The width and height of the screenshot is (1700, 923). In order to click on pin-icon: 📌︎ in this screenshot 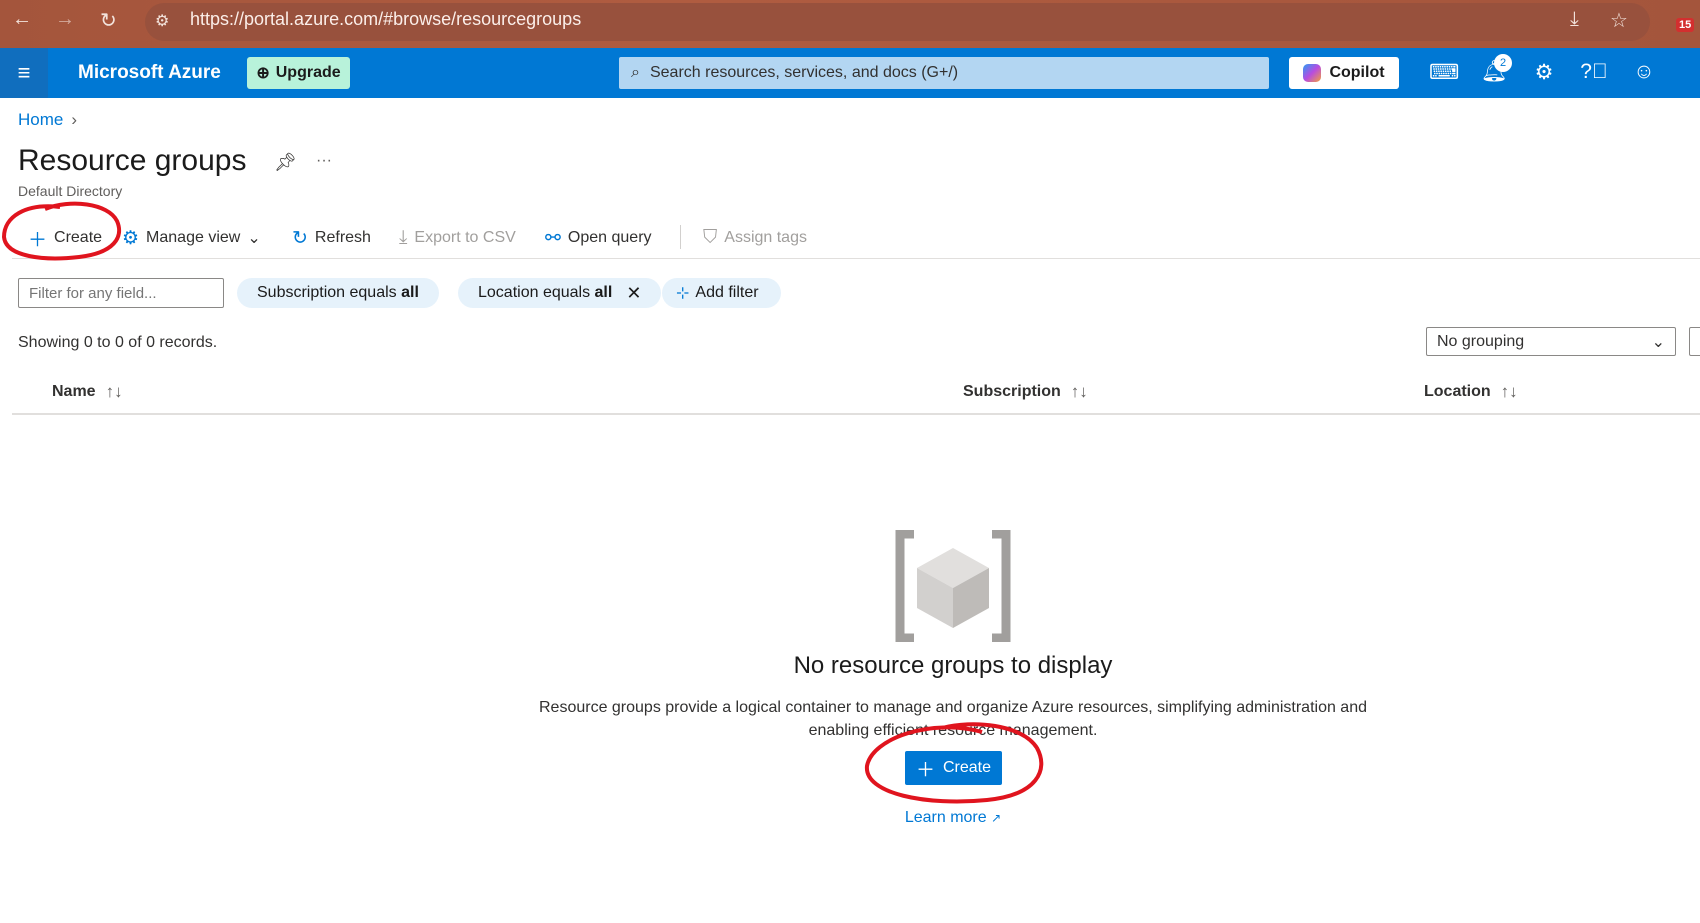, I will do `click(285, 162)`.